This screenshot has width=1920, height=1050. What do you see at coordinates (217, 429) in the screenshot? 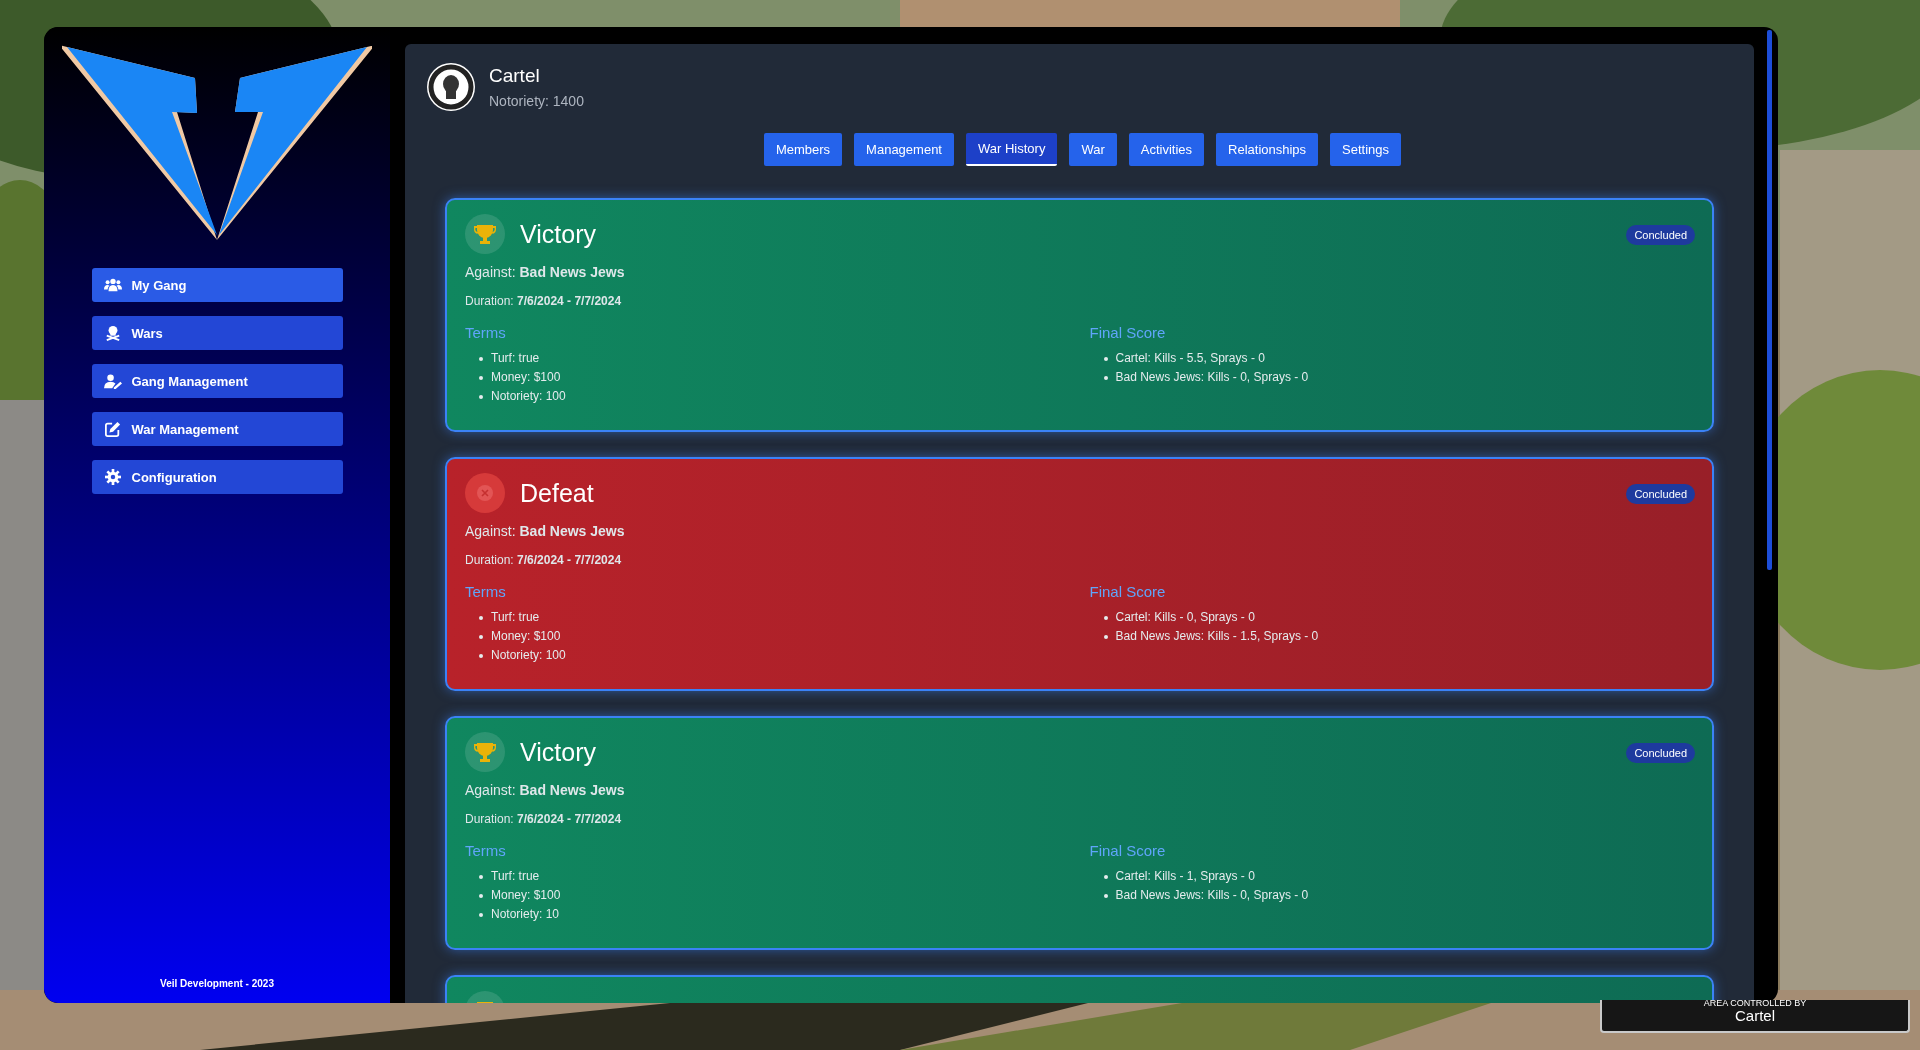
I see `sidebar-item: War Management` at bounding box center [217, 429].